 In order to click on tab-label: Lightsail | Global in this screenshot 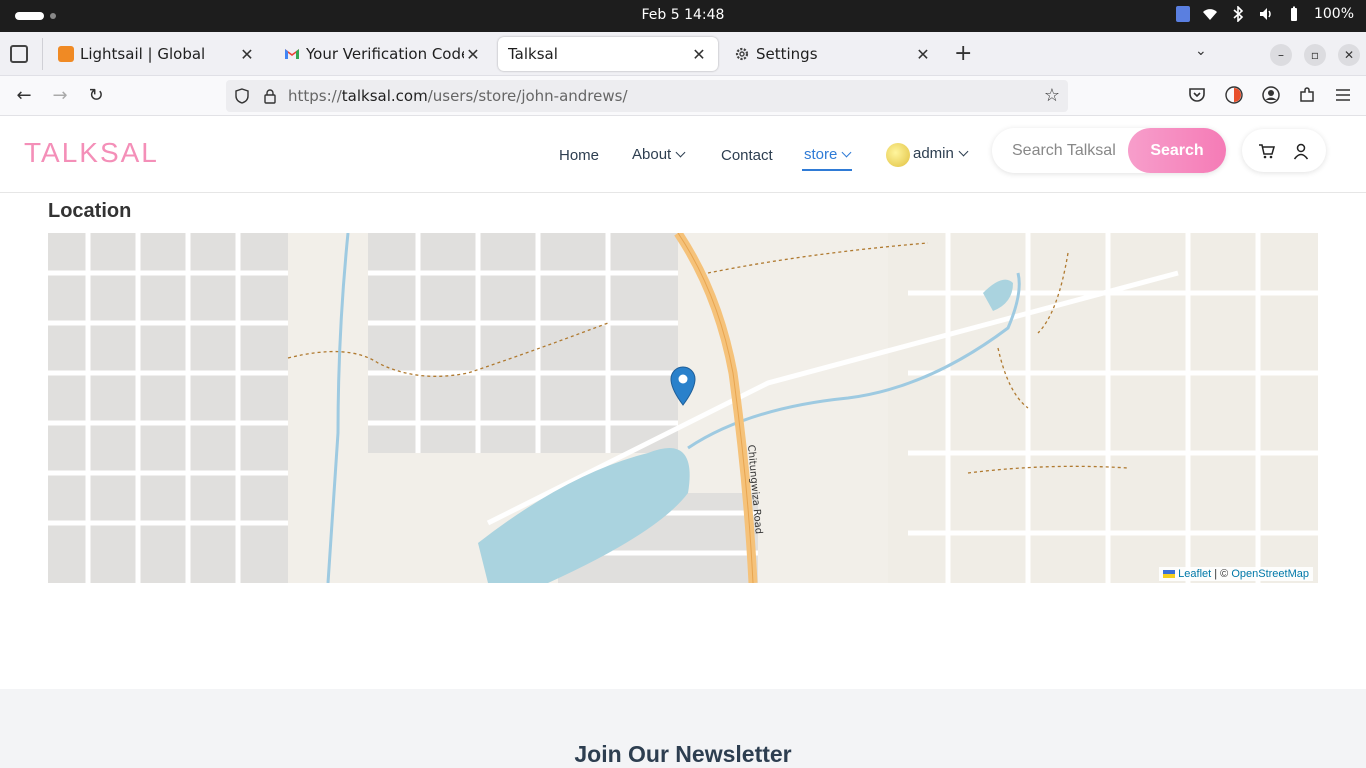, I will do `click(143, 54)`.